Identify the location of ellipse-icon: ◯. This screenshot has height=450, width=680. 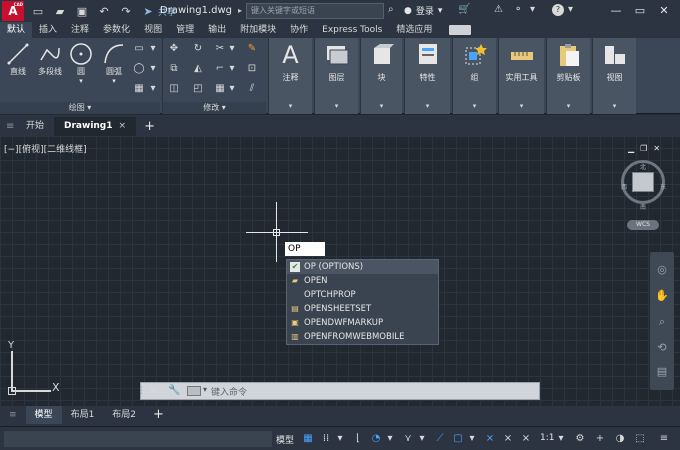
(139, 69).